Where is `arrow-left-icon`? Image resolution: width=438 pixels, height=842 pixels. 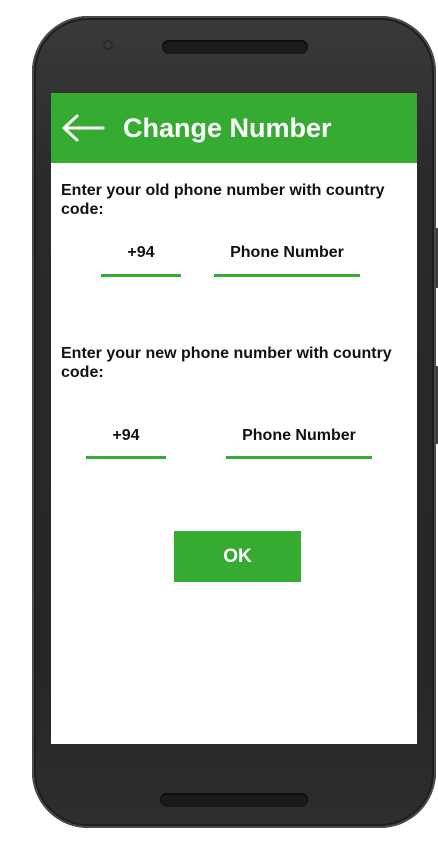 arrow-left-icon is located at coordinates (83, 128).